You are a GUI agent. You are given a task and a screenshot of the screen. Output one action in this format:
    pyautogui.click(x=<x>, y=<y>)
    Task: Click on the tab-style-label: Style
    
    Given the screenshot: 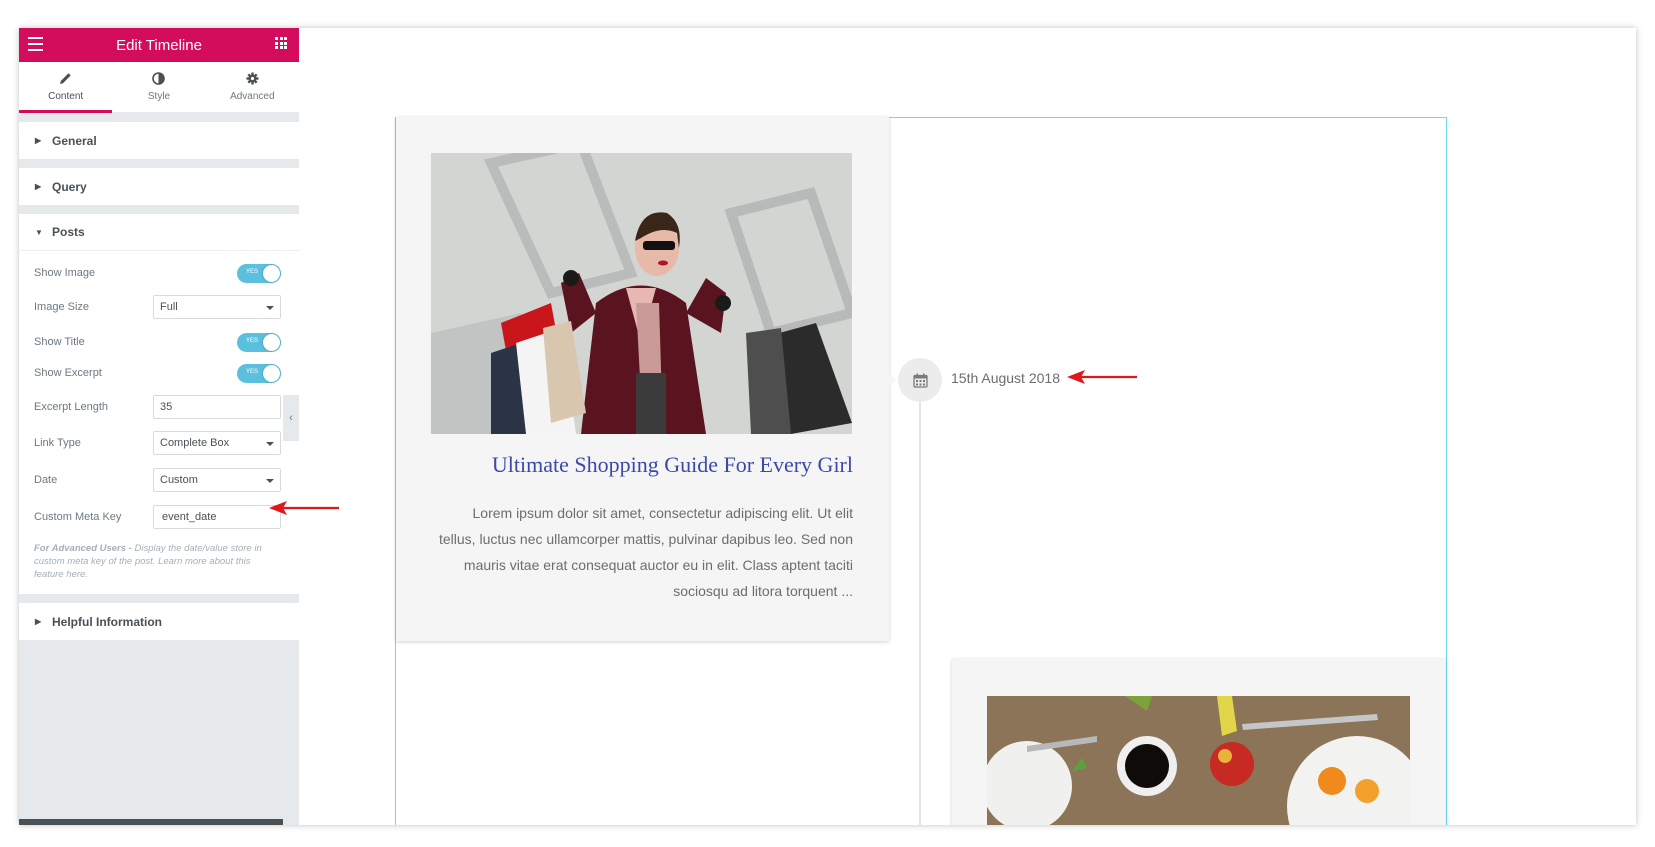 What is the action you would take?
    pyautogui.click(x=159, y=96)
    